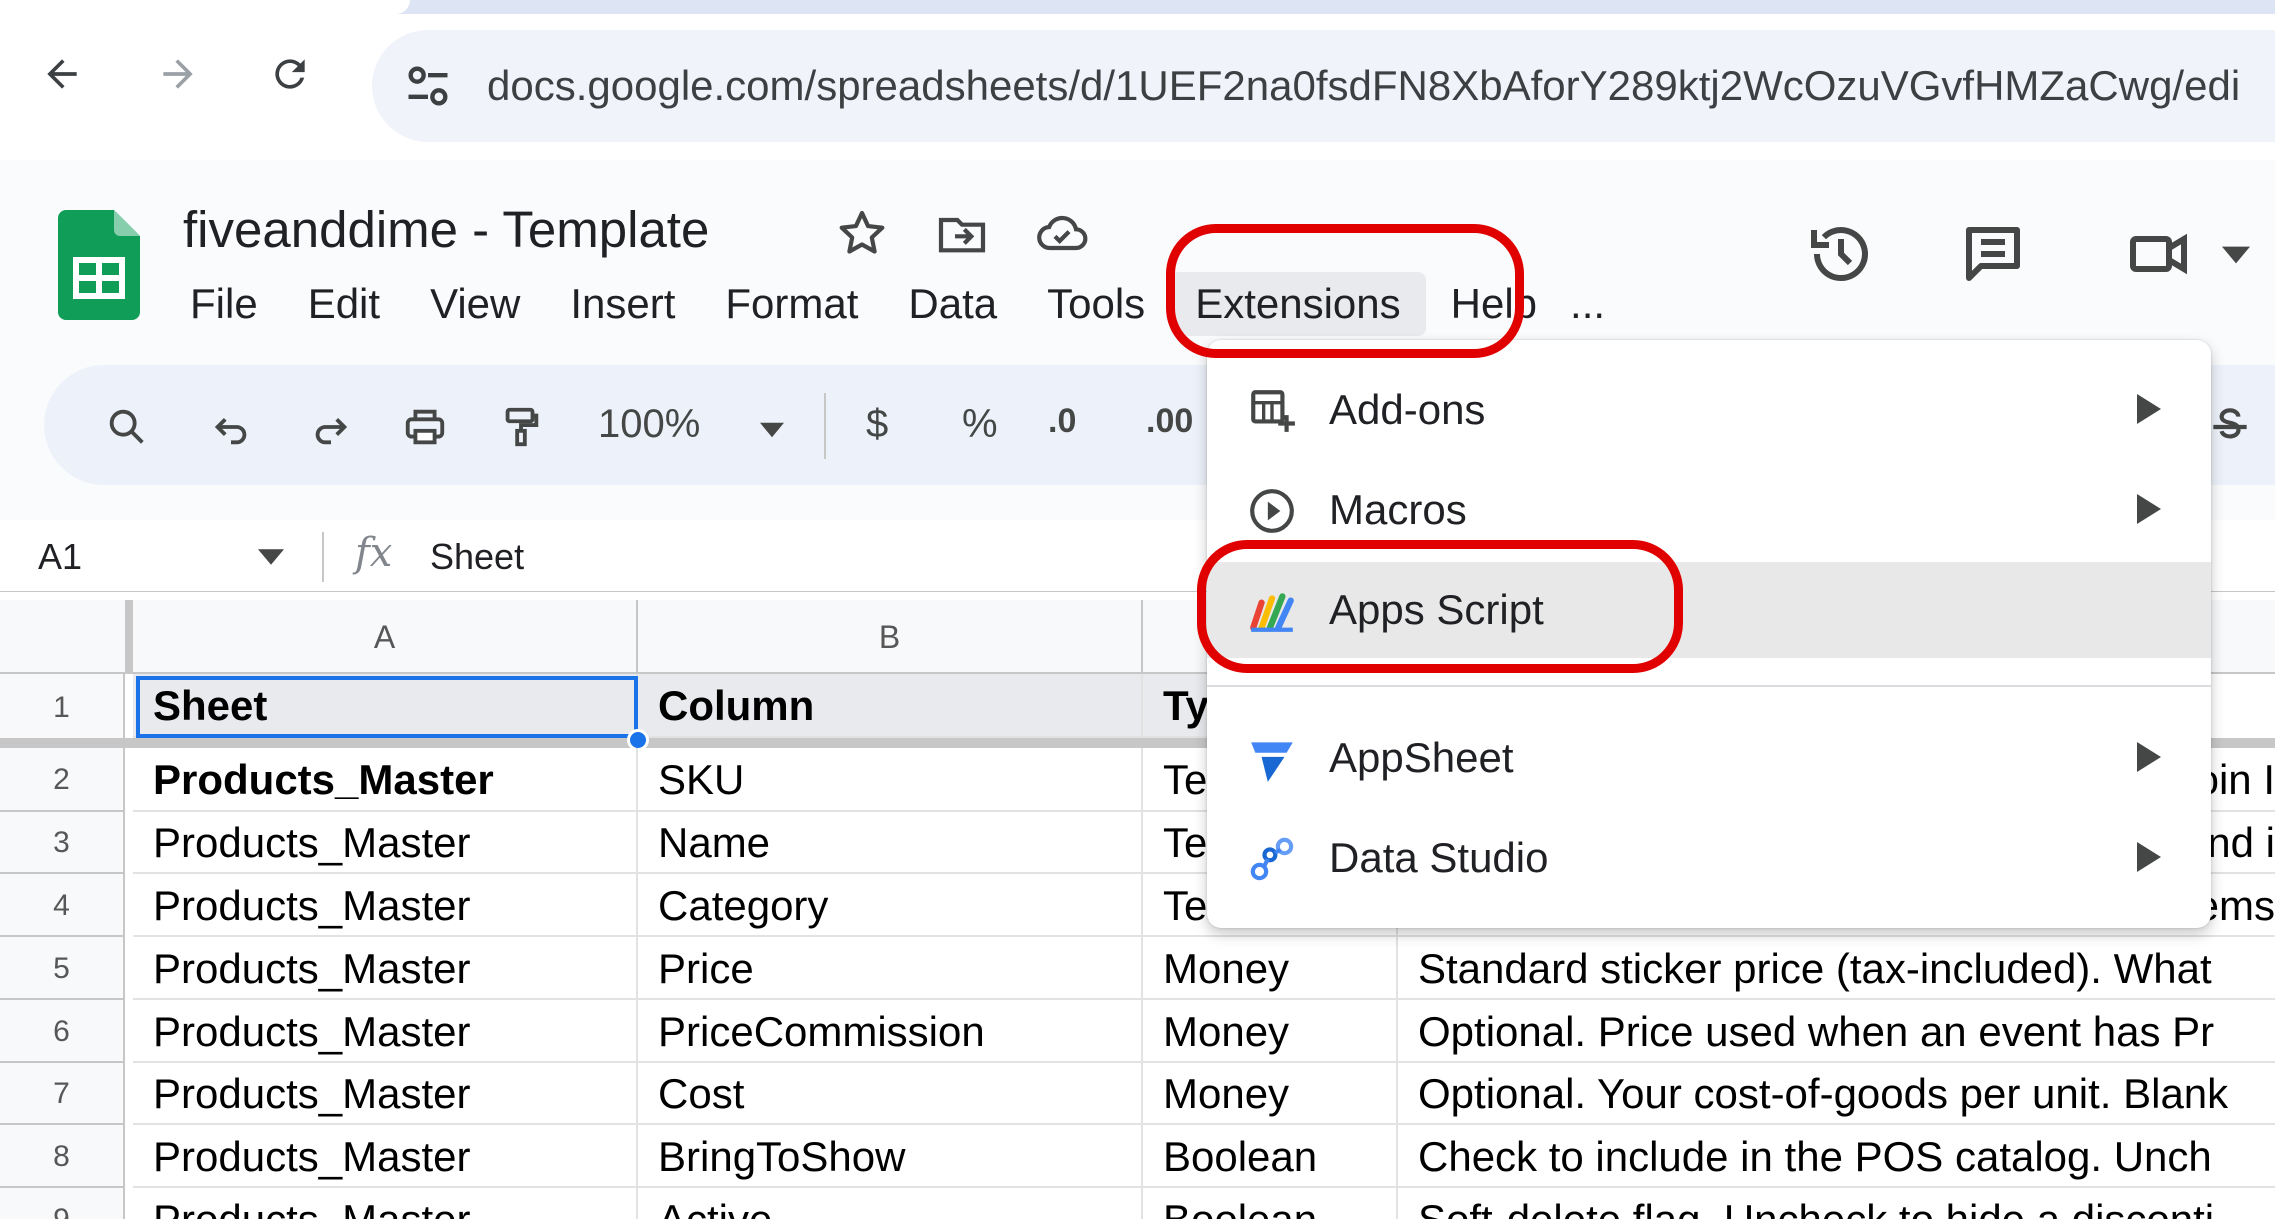 The image size is (2275, 1219). What do you see at coordinates (385, 968) in the screenshot?
I see `cell-a5: Products_Master` at bounding box center [385, 968].